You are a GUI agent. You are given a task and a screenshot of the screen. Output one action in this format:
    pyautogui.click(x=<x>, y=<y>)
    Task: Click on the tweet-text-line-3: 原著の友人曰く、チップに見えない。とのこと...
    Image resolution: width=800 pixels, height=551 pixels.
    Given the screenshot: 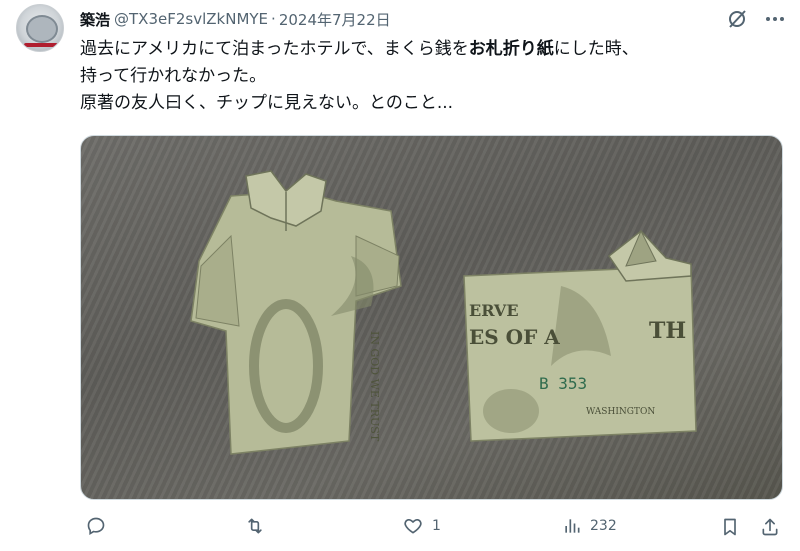 What is the action you would take?
    pyautogui.click(x=267, y=103)
    